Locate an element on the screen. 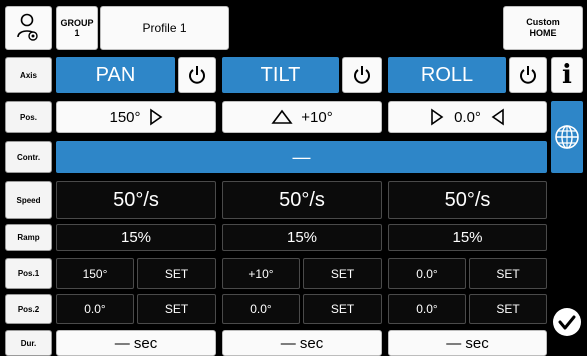 The image size is (587, 356). pan-pos1-set-button: SET is located at coordinates (176, 273).